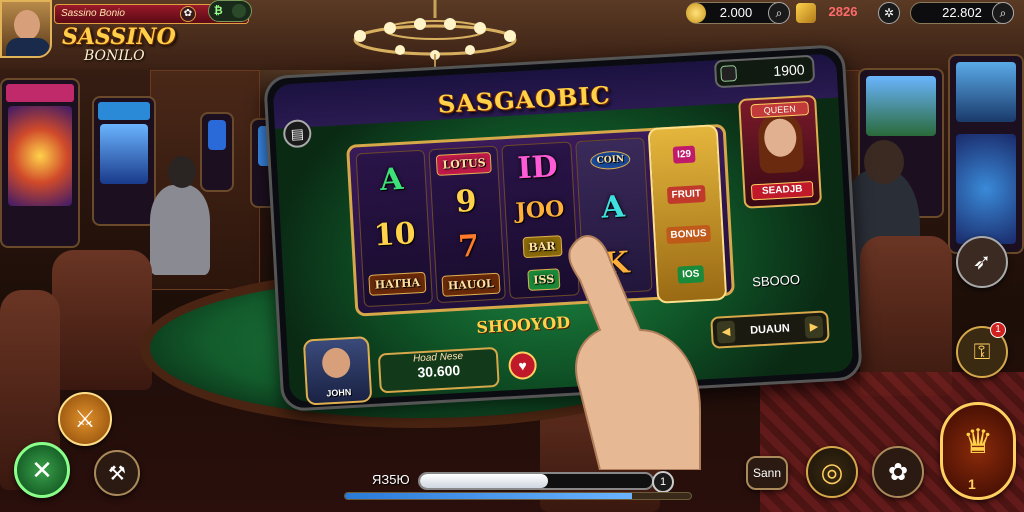 This screenshot has height=512, width=1024. I want to click on bet-panel: Hoad Nese 30.600, so click(438, 370).